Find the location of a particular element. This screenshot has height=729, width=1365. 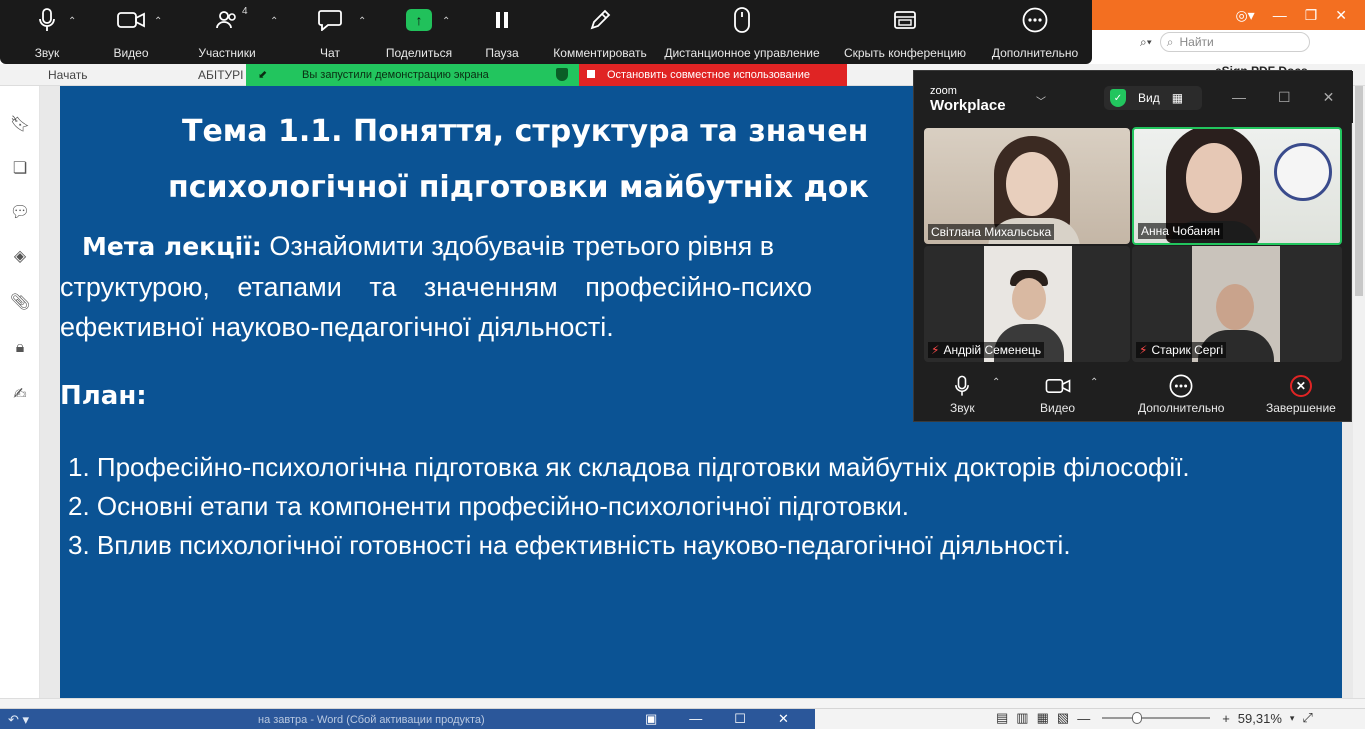

audio-button: Звук is located at coordinates (47, 32).